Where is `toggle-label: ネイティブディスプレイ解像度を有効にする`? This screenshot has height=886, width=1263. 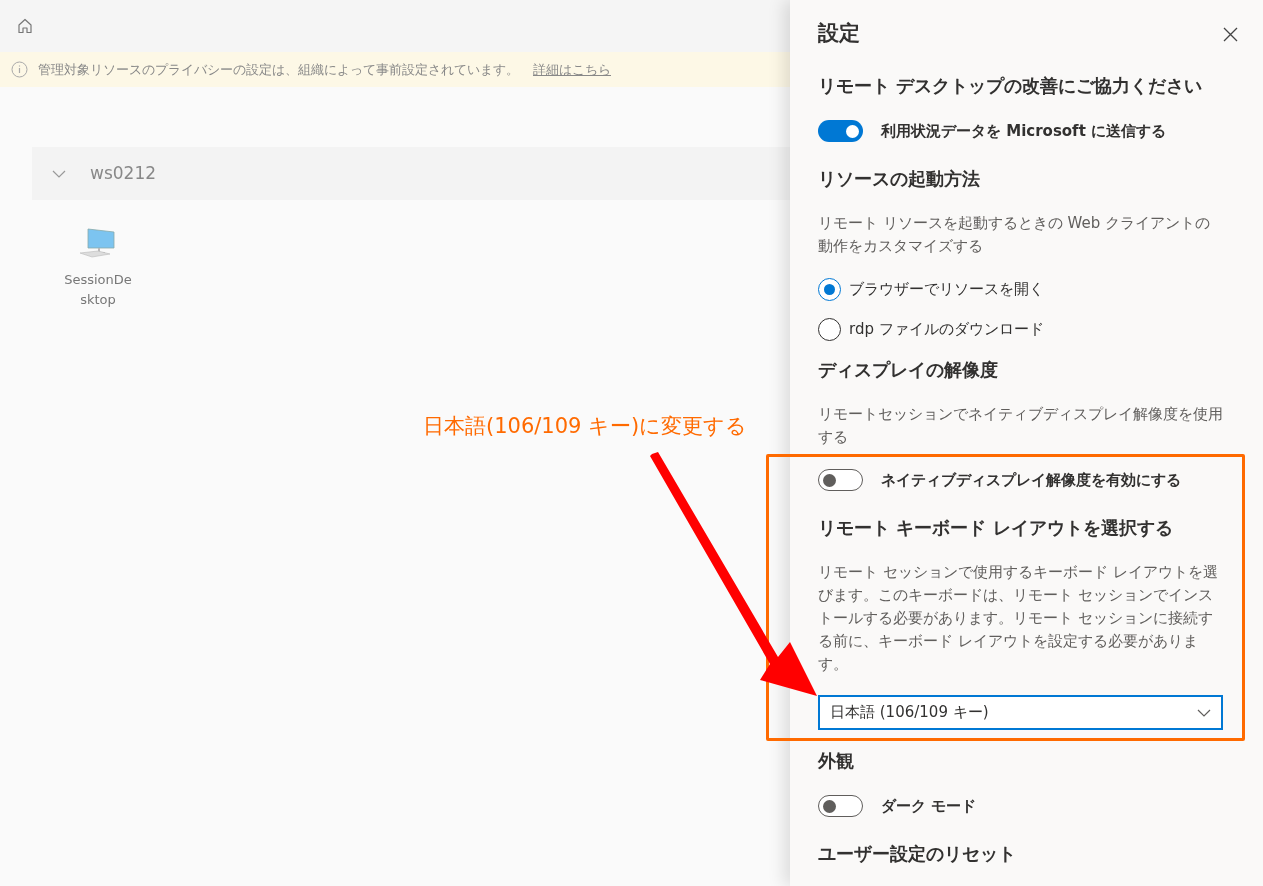
toggle-label: ネイティブディスプレイ解像度を有効にする is located at coordinates (1031, 480).